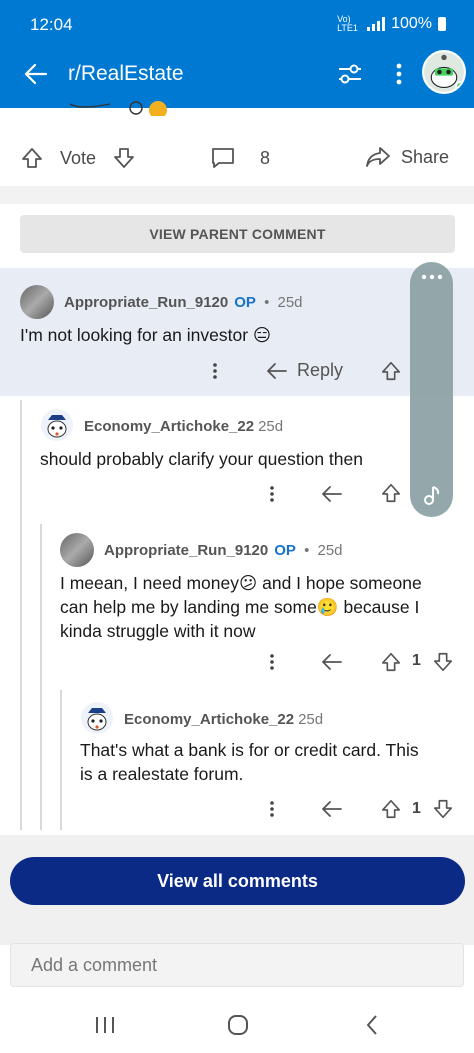 This screenshot has width=474, height=1053. What do you see at coordinates (237, 234) in the screenshot?
I see `view-parent-comment-button: VIEW PARENT COMMENT` at bounding box center [237, 234].